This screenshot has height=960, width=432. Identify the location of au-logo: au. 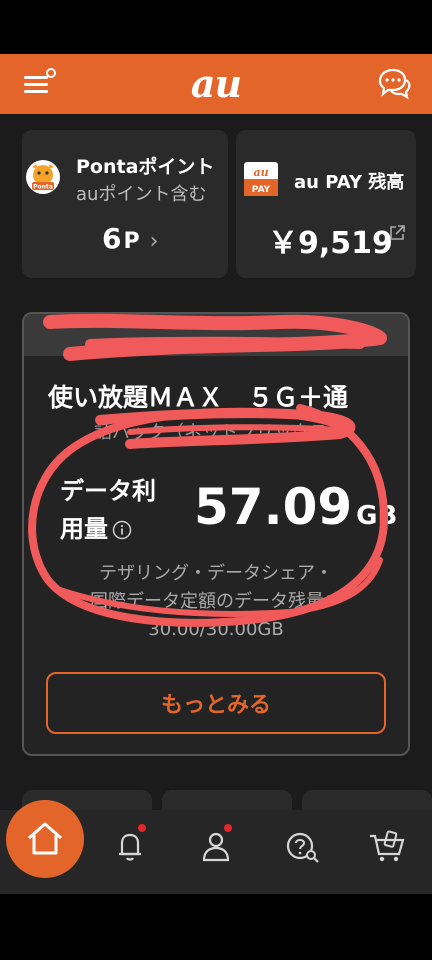
(216, 84).